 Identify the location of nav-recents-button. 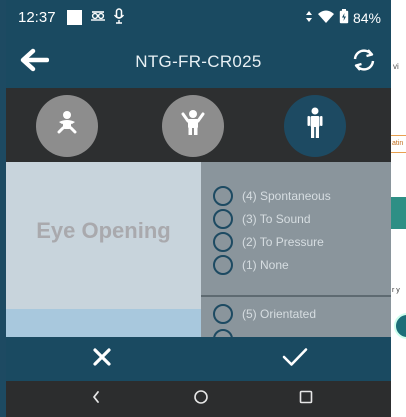
(306, 399).